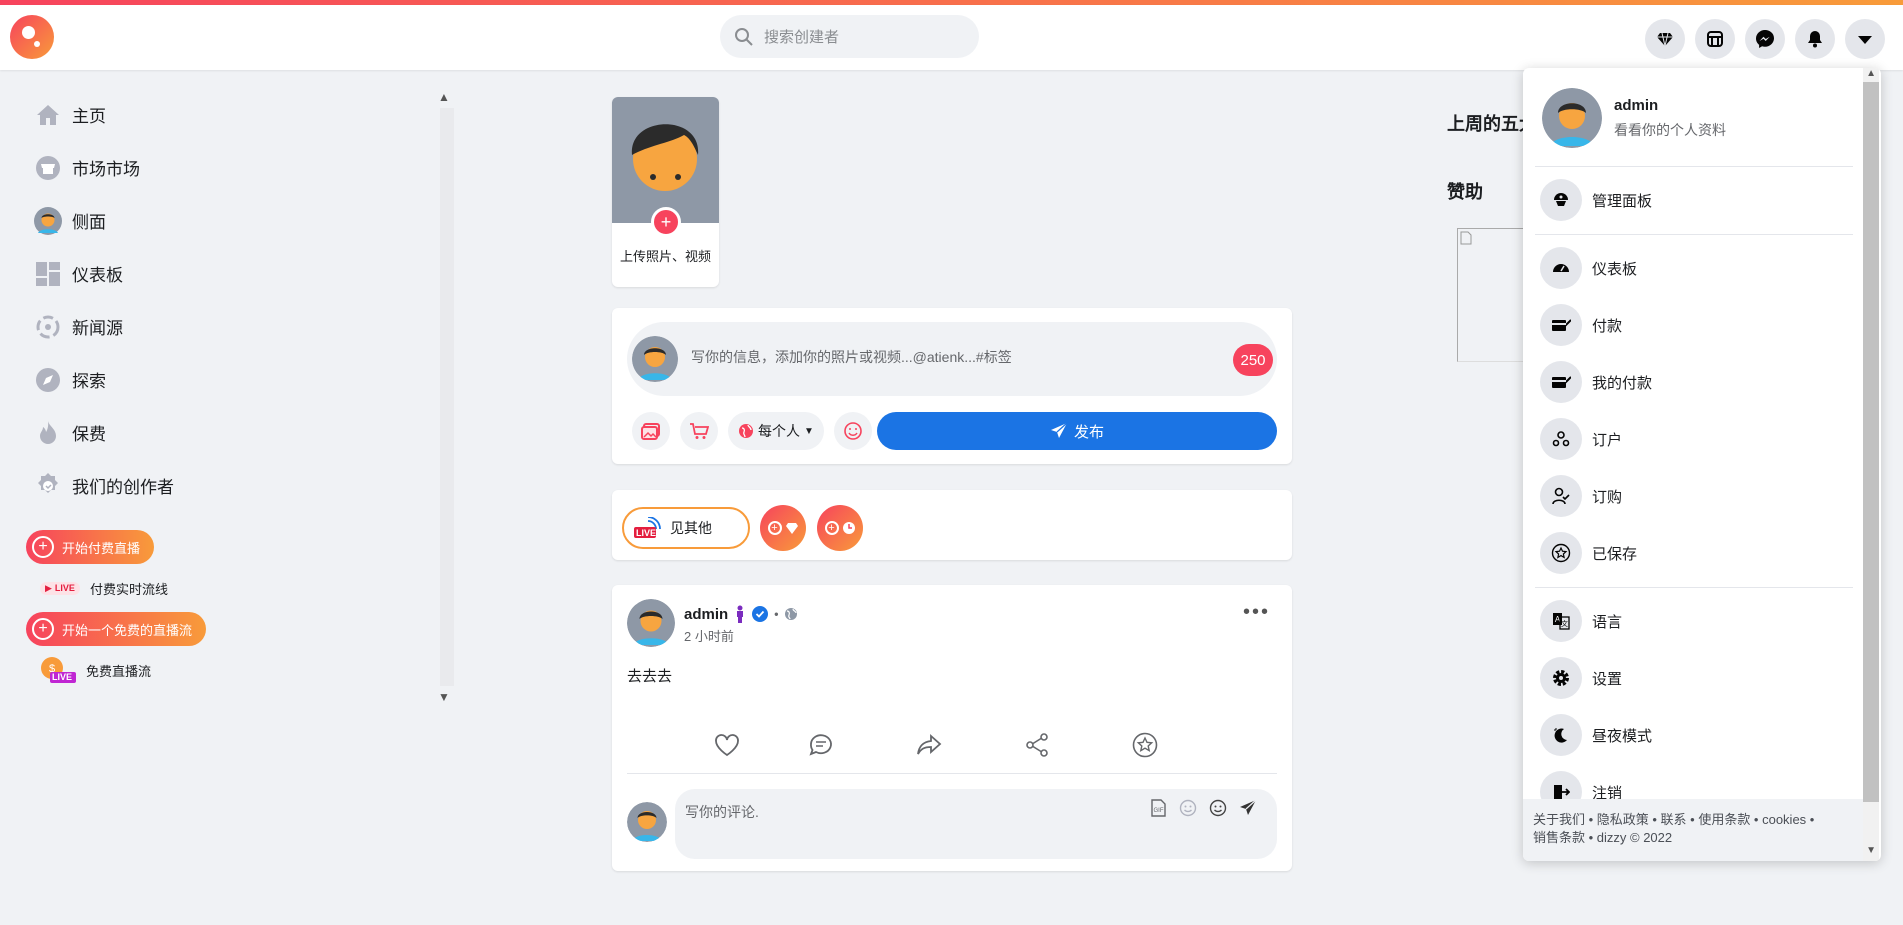  What do you see at coordinates (1581, 325) in the screenshot?
I see `menu-item-payments: 付款` at bounding box center [1581, 325].